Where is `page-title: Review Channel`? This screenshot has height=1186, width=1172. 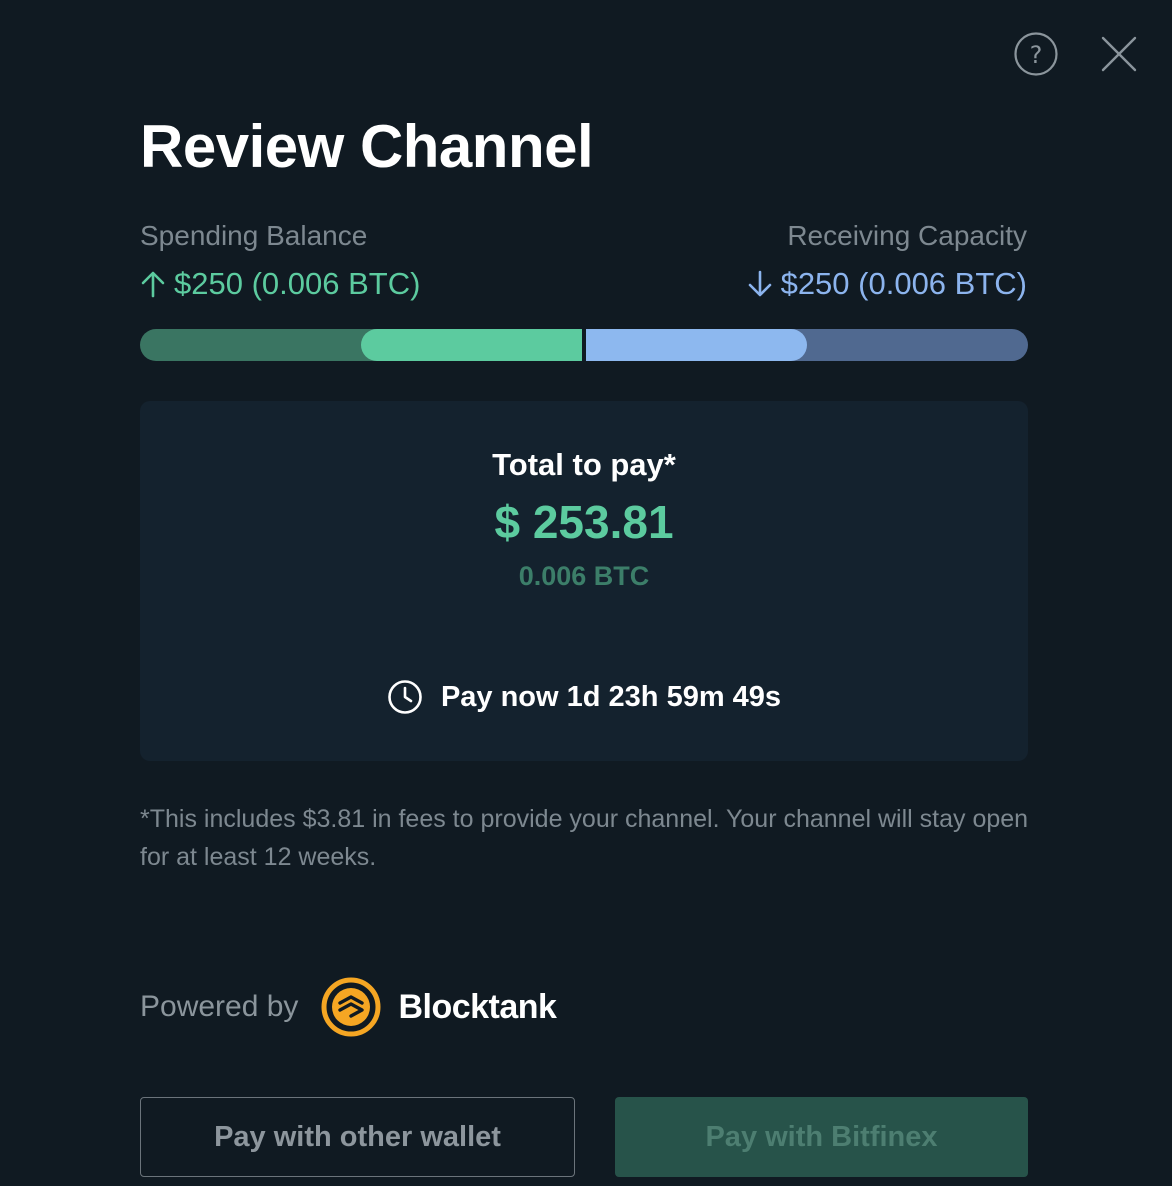 page-title: Review Channel is located at coordinates (367, 146).